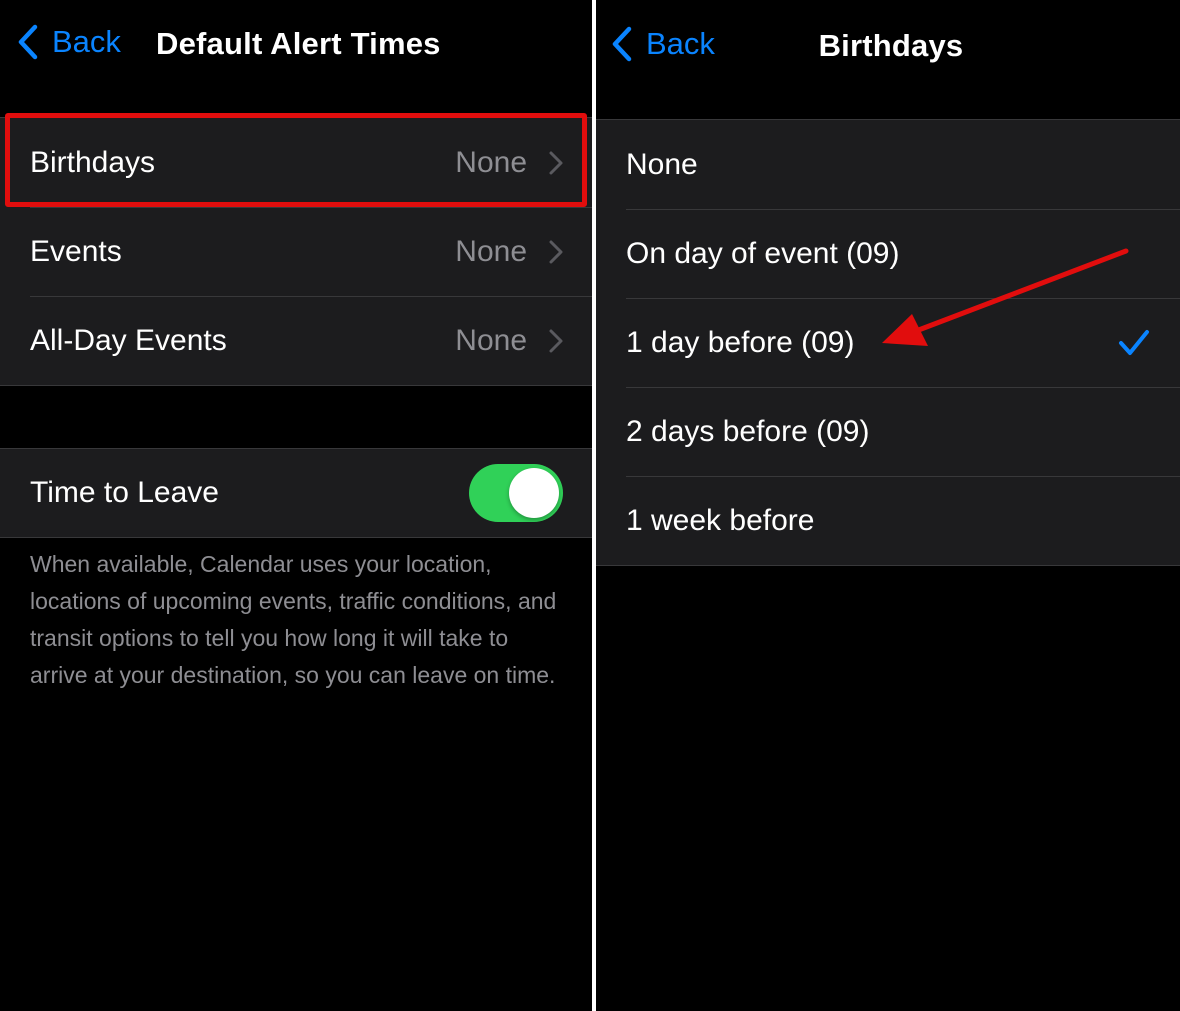  What do you see at coordinates (720, 520) in the screenshot?
I see `option-label: 1 week before` at bounding box center [720, 520].